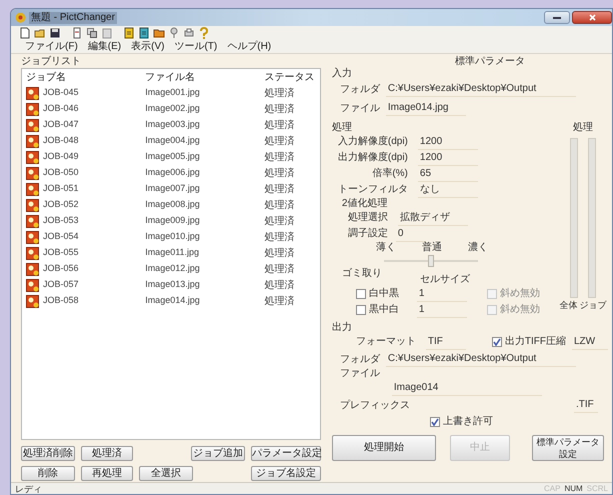  Describe the element at coordinates (196, 46) in the screenshot. I see `menu-item: ツール(T)` at that location.